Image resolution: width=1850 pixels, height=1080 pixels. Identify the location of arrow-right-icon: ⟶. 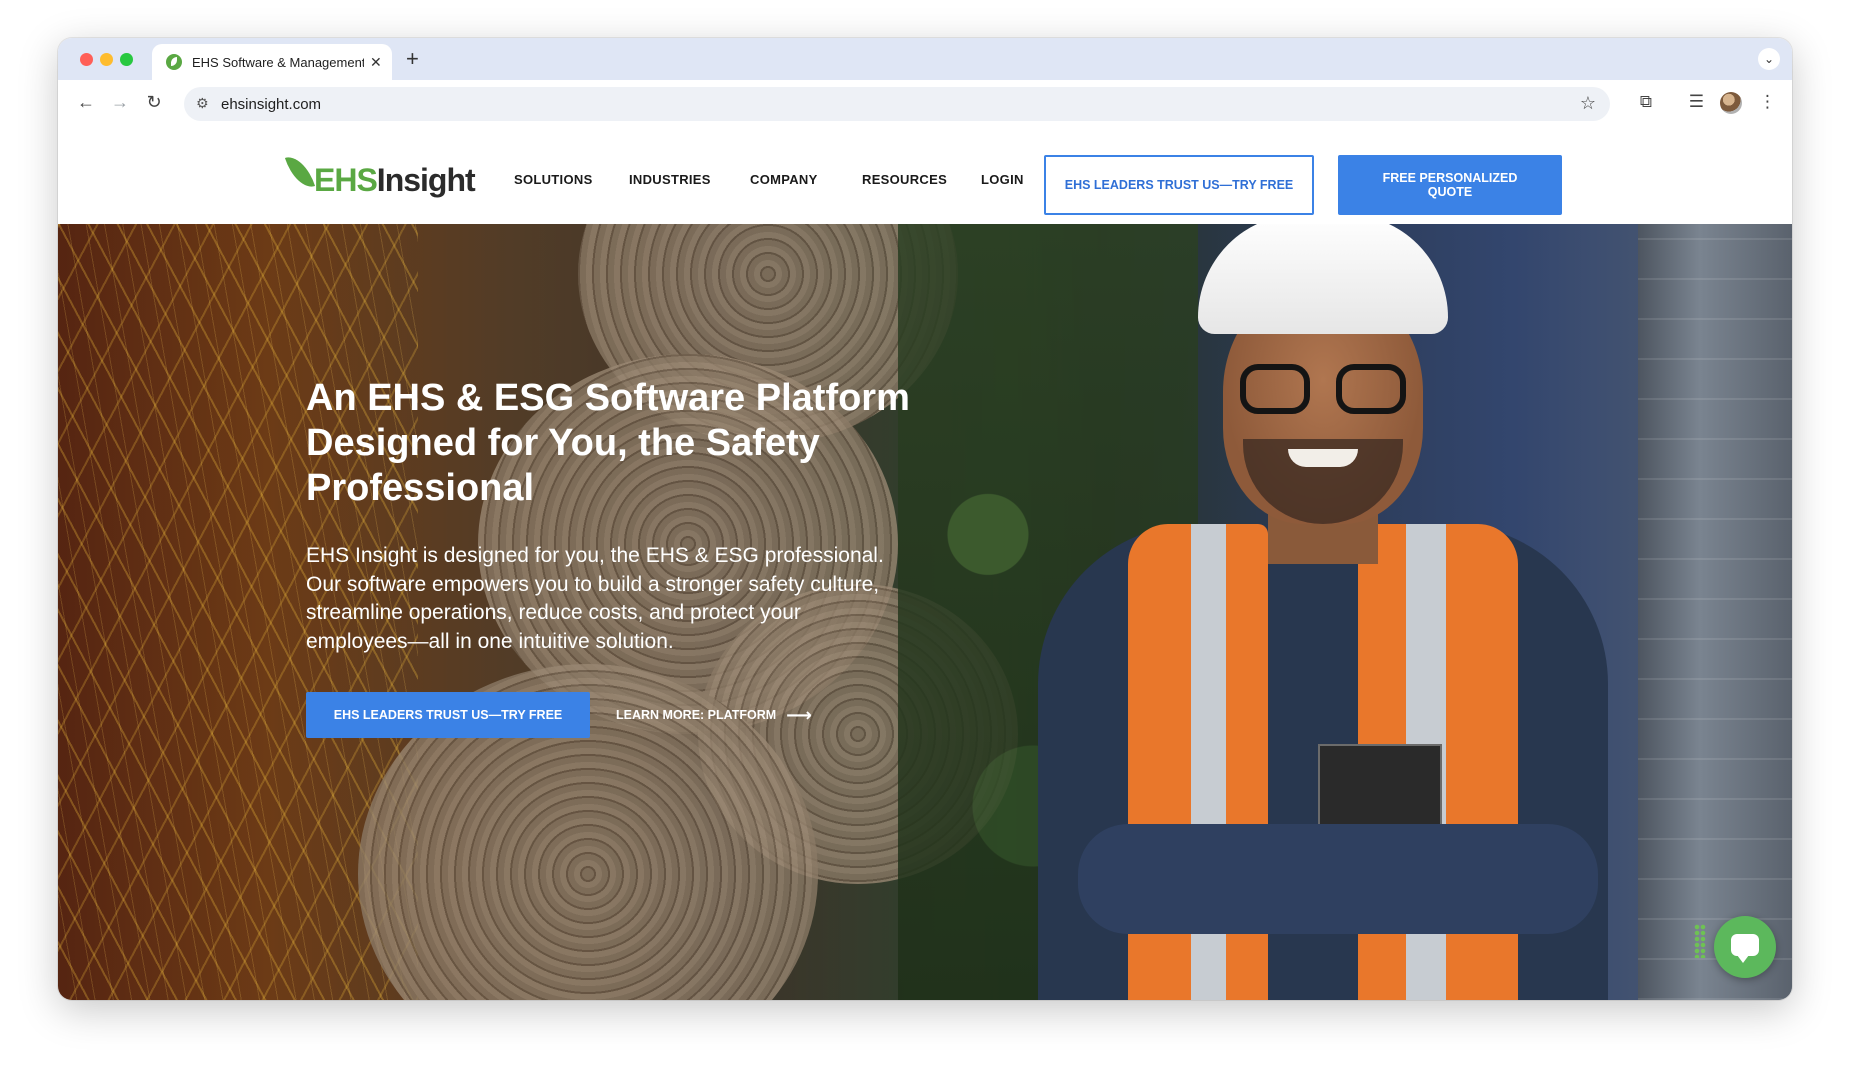
(799, 715).